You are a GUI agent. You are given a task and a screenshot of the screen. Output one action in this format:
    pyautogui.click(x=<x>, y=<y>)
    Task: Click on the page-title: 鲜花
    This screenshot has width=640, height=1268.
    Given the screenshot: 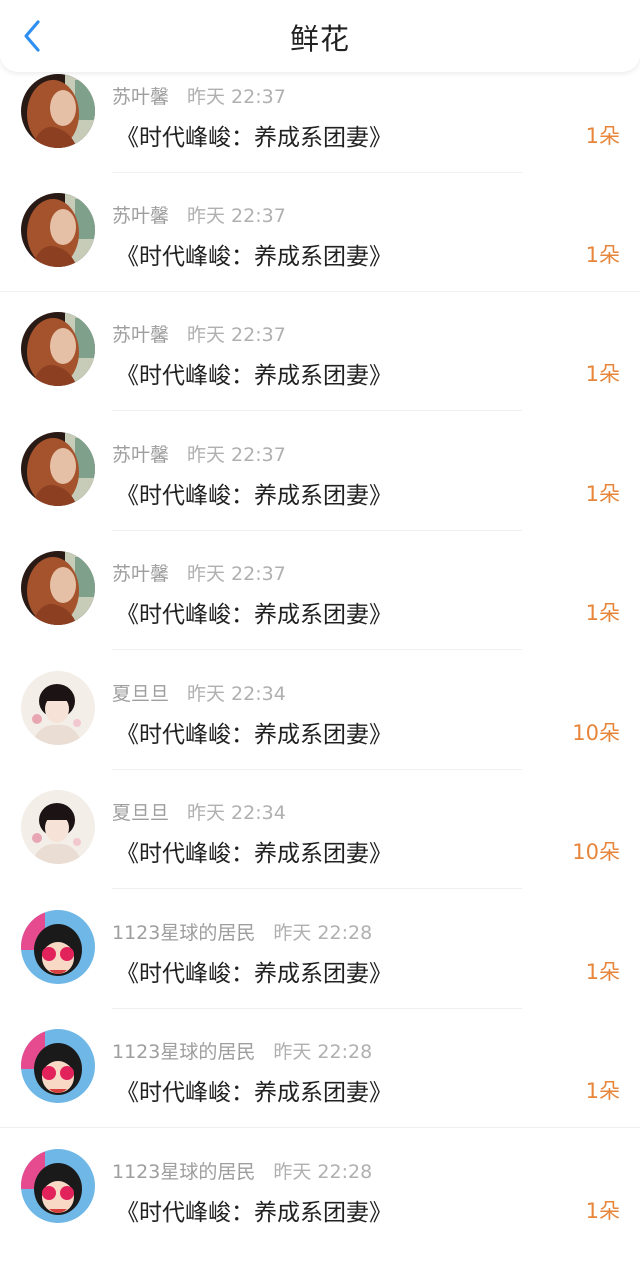 What is the action you would take?
    pyautogui.click(x=319, y=39)
    